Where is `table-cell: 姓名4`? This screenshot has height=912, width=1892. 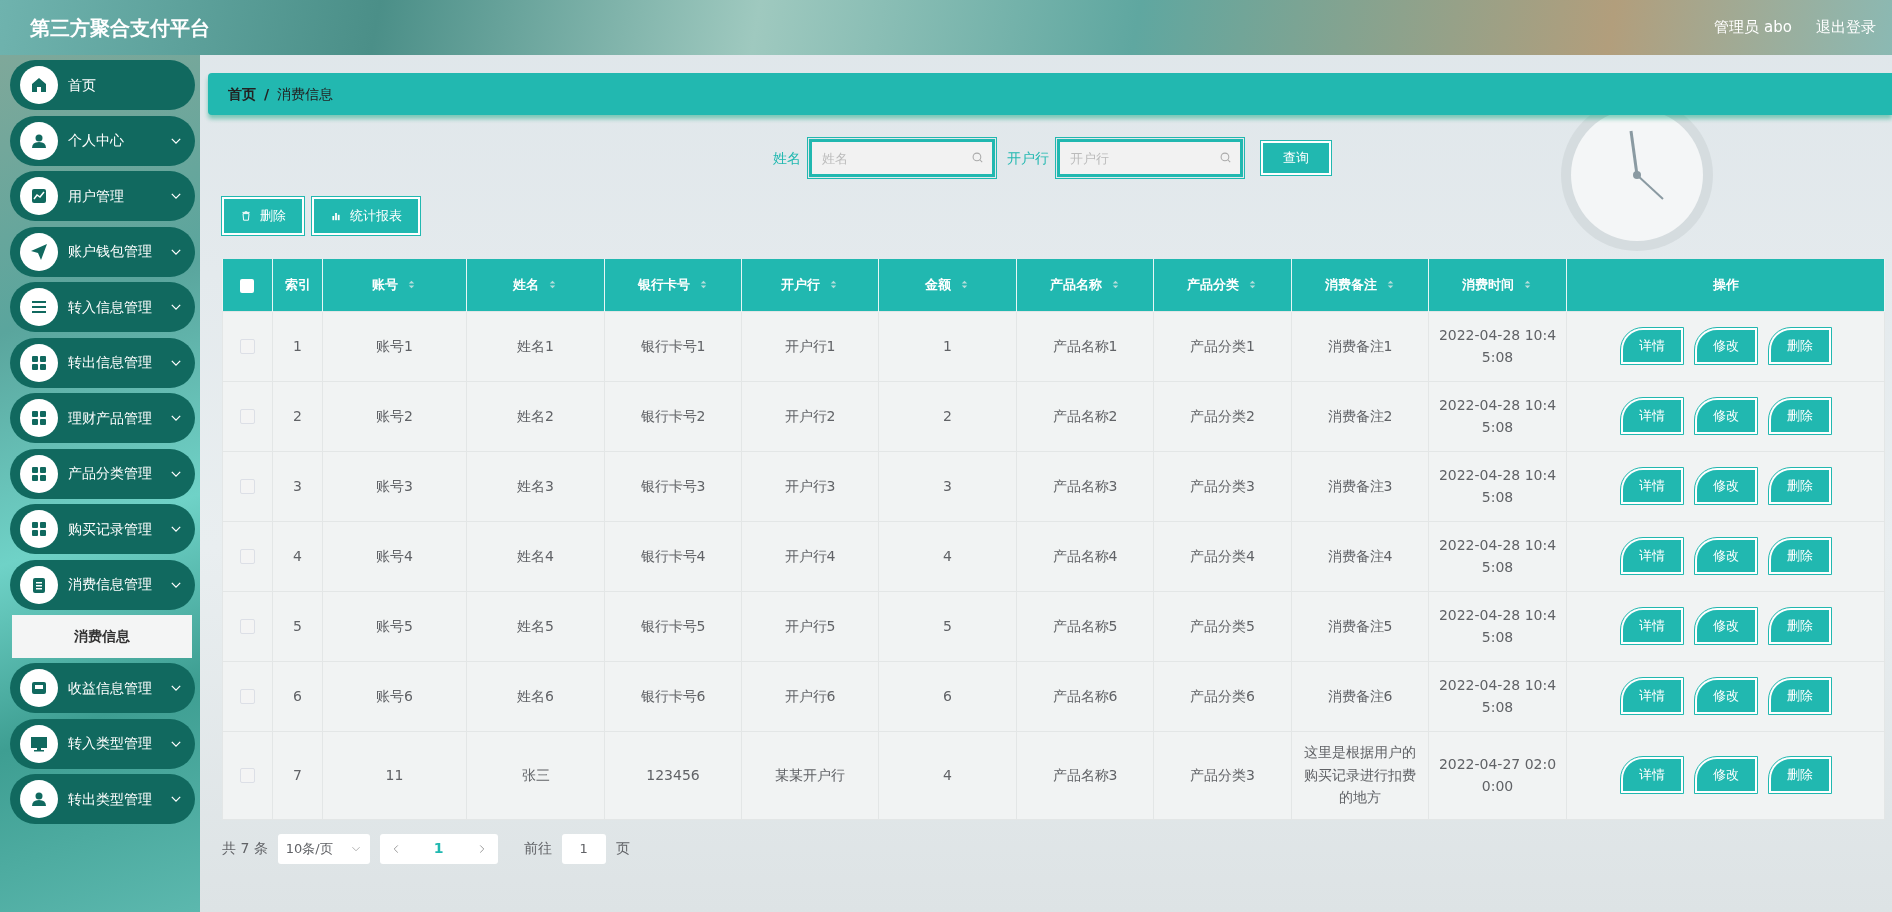
table-cell: 姓名4 is located at coordinates (535, 555).